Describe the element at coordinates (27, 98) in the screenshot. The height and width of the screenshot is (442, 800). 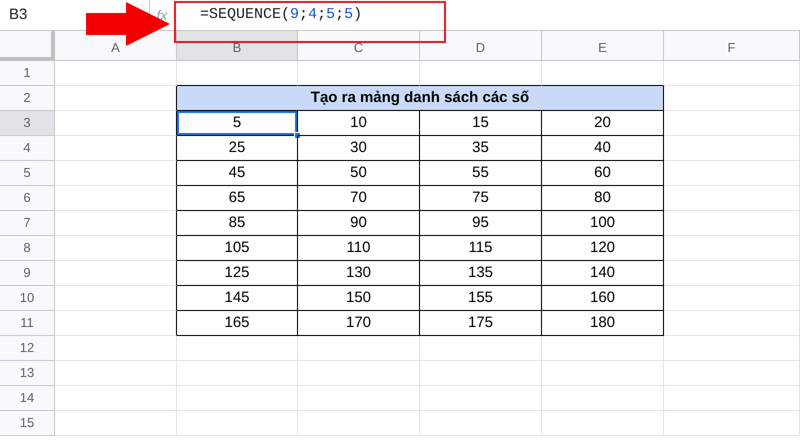
I see `row-header: 2` at that location.